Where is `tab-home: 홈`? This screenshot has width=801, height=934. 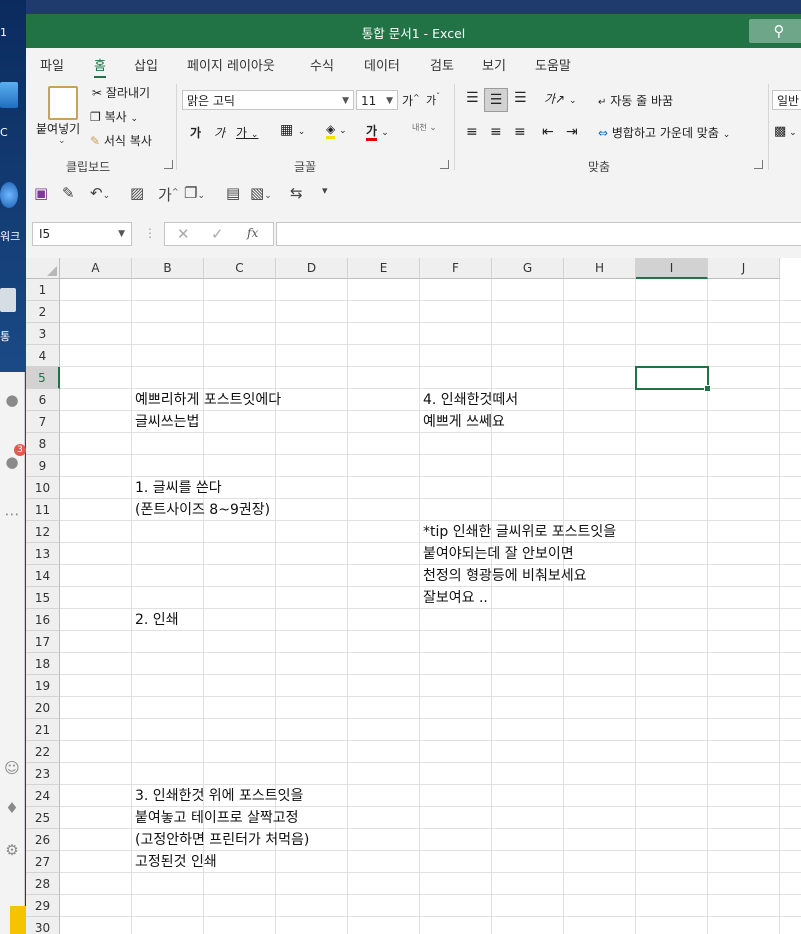 tab-home: 홈 is located at coordinates (100, 67).